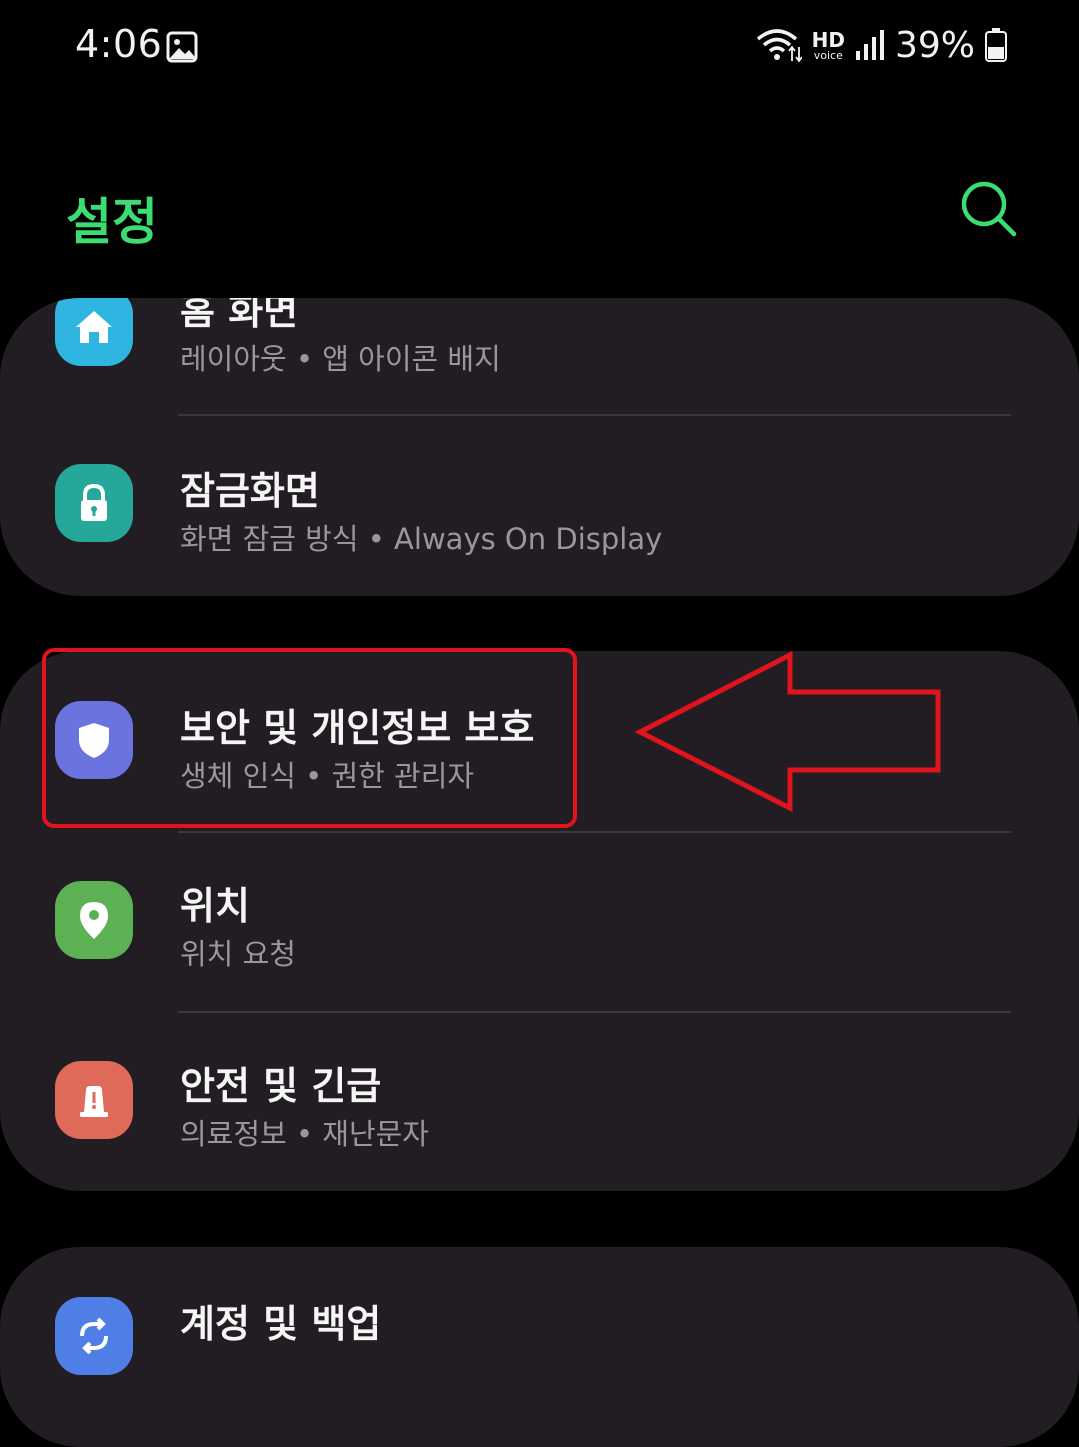  What do you see at coordinates (539, 507) in the screenshot?
I see `settings-item-lock-screen: 잠금화면 화면 잠금 방식 • Always On Display` at bounding box center [539, 507].